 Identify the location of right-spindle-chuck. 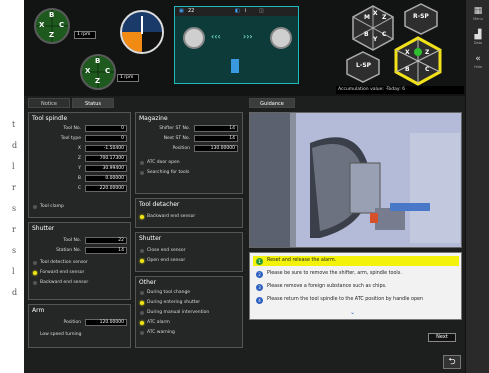
(281, 38).